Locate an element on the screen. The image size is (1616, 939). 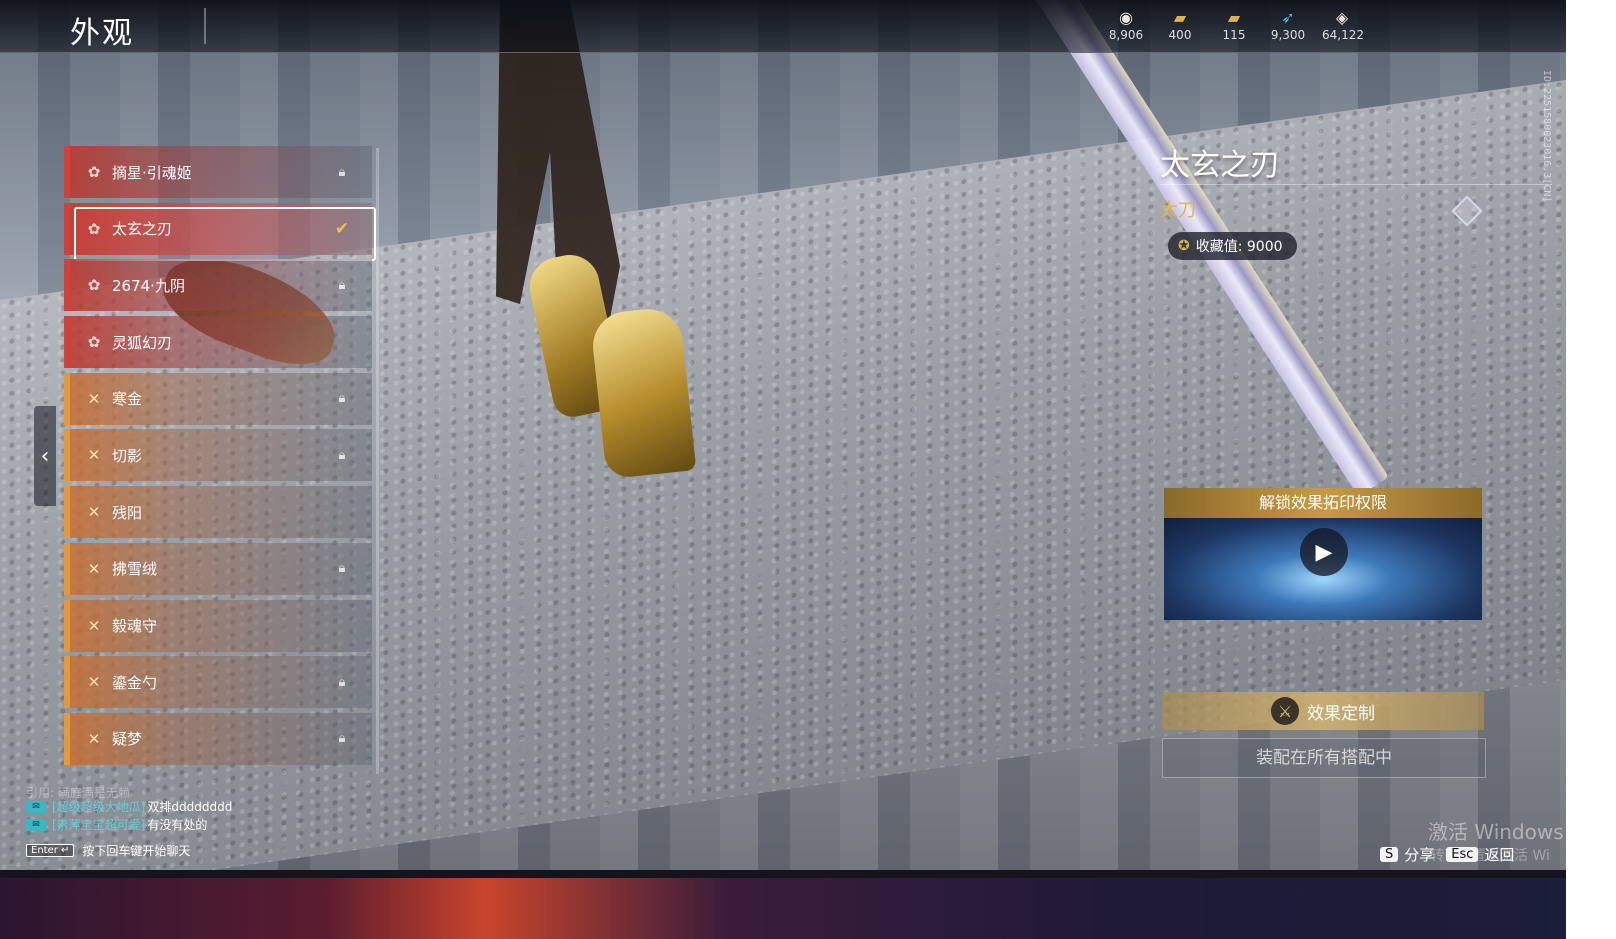
skin-name: 摘星·引魂姬 is located at coordinates (152, 172).